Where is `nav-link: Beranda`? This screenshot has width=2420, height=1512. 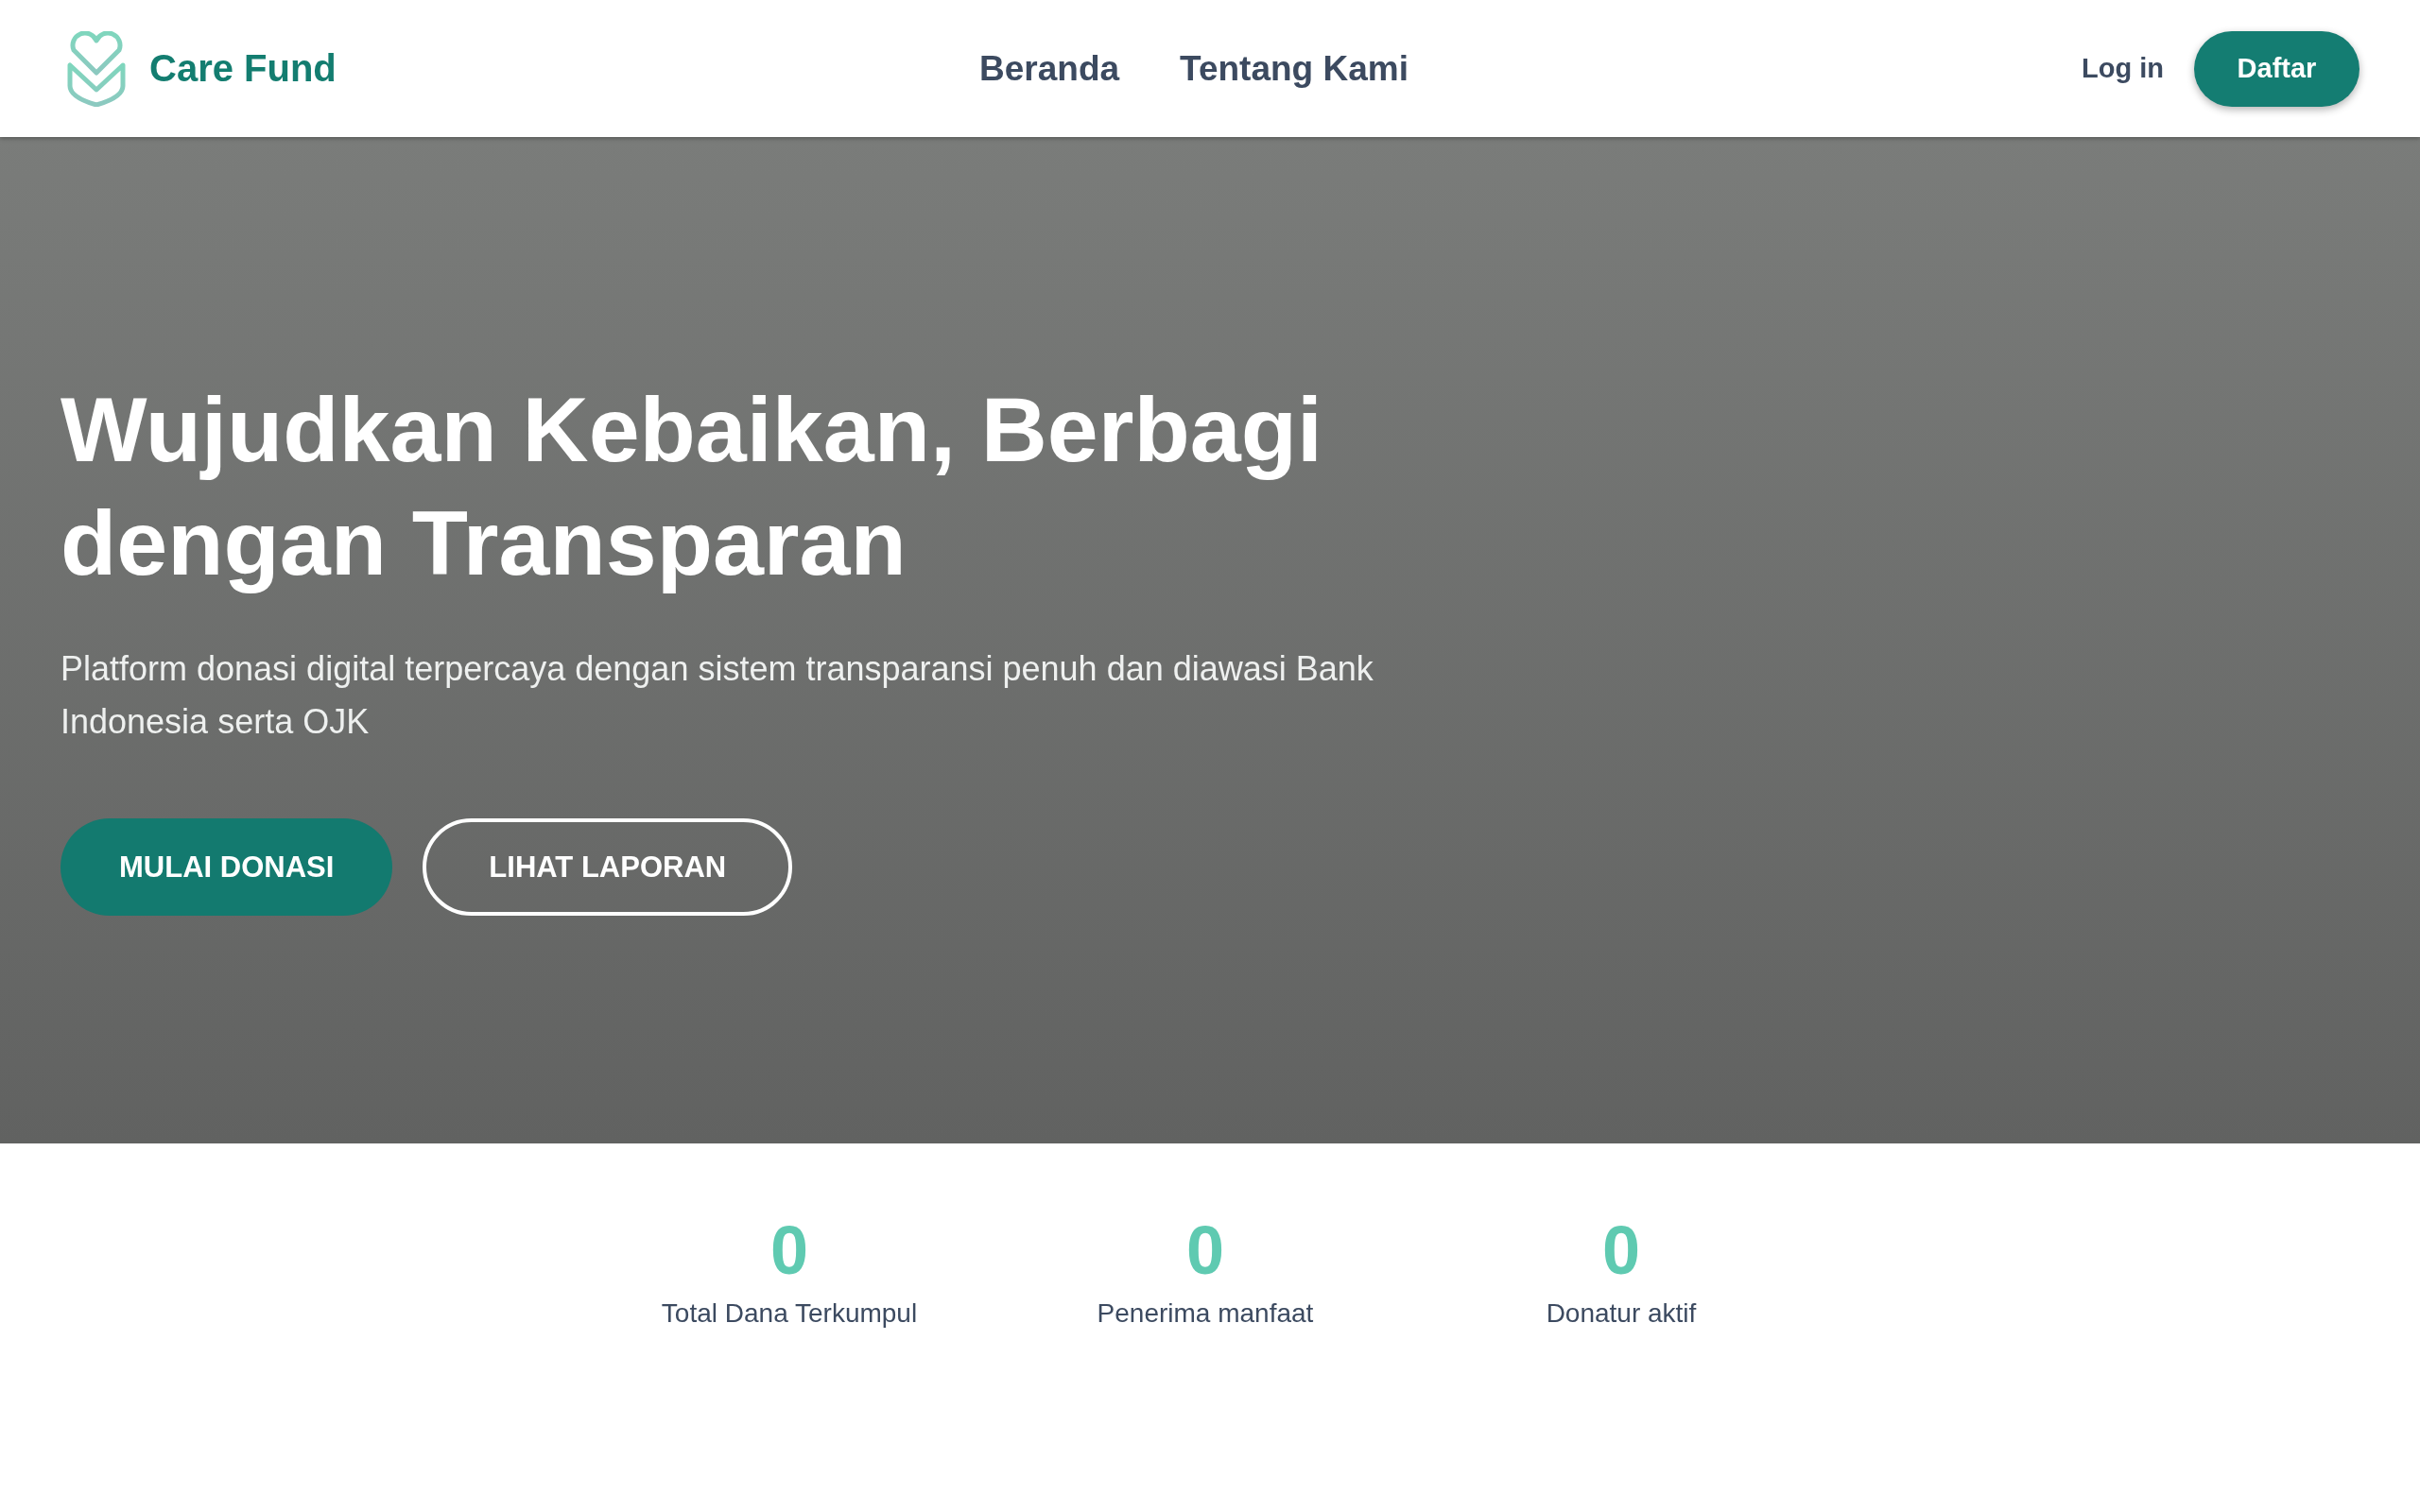 nav-link: Beranda is located at coordinates (1049, 68).